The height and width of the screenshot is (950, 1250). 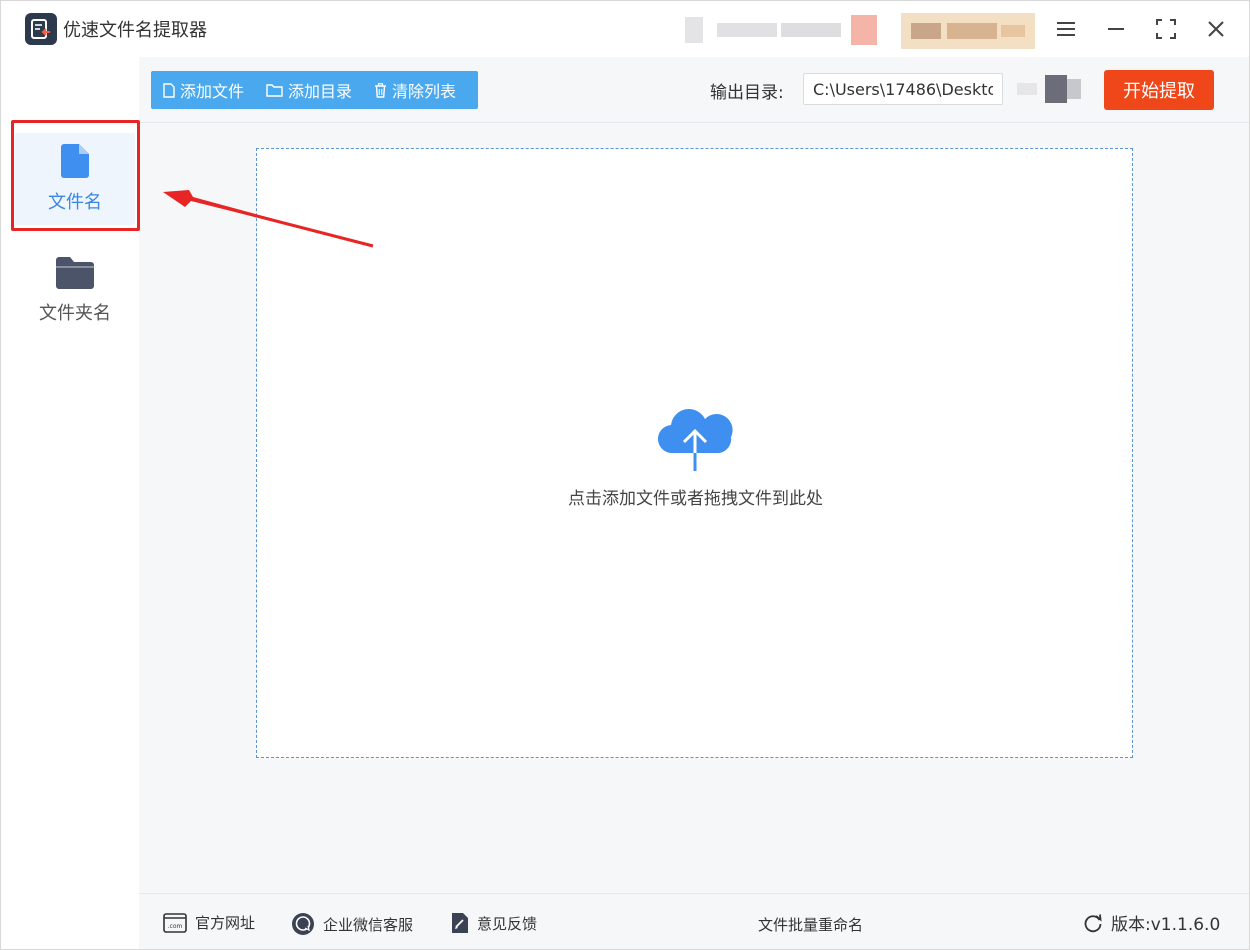 I want to click on maximize-button, so click(x=1166, y=29).